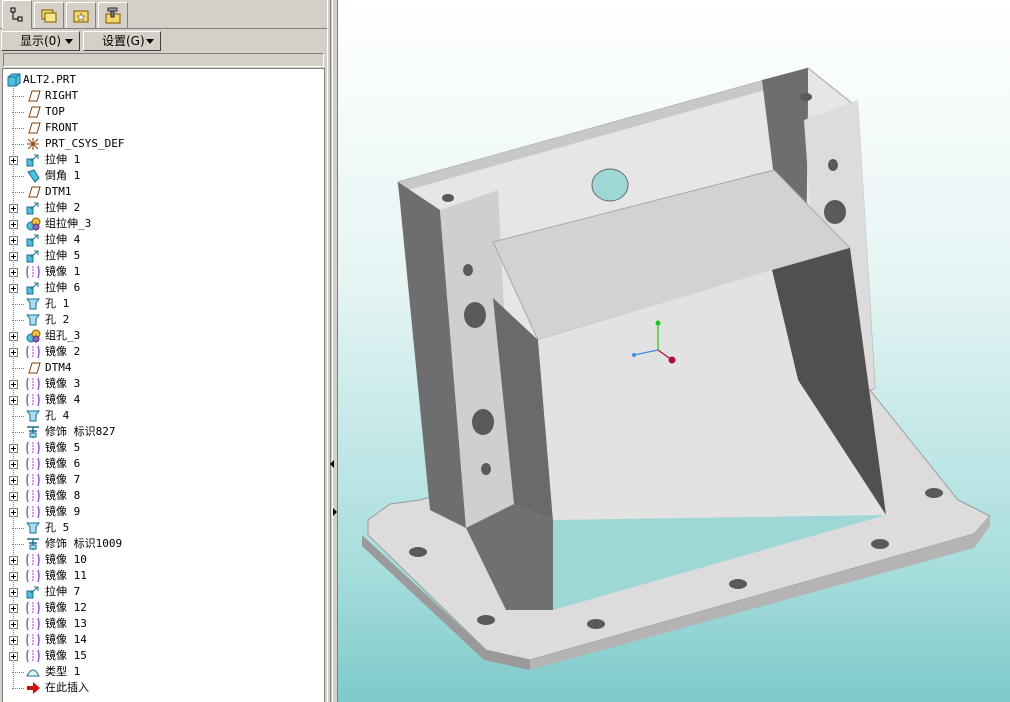 The height and width of the screenshot is (702, 1010). What do you see at coordinates (163, 656) in the screenshot?
I see `tree-item: 镜像 15` at bounding box center [163, 656].